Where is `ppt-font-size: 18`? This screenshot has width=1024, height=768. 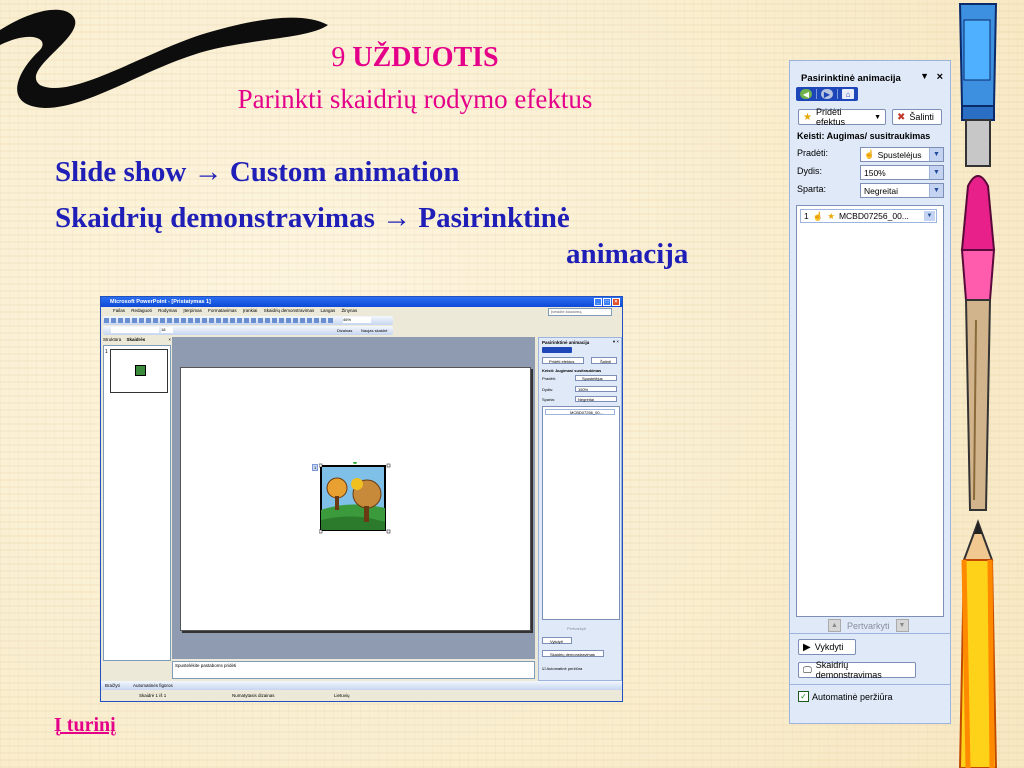
ppt-font-size: 18 is located at coordinates (167, 330).